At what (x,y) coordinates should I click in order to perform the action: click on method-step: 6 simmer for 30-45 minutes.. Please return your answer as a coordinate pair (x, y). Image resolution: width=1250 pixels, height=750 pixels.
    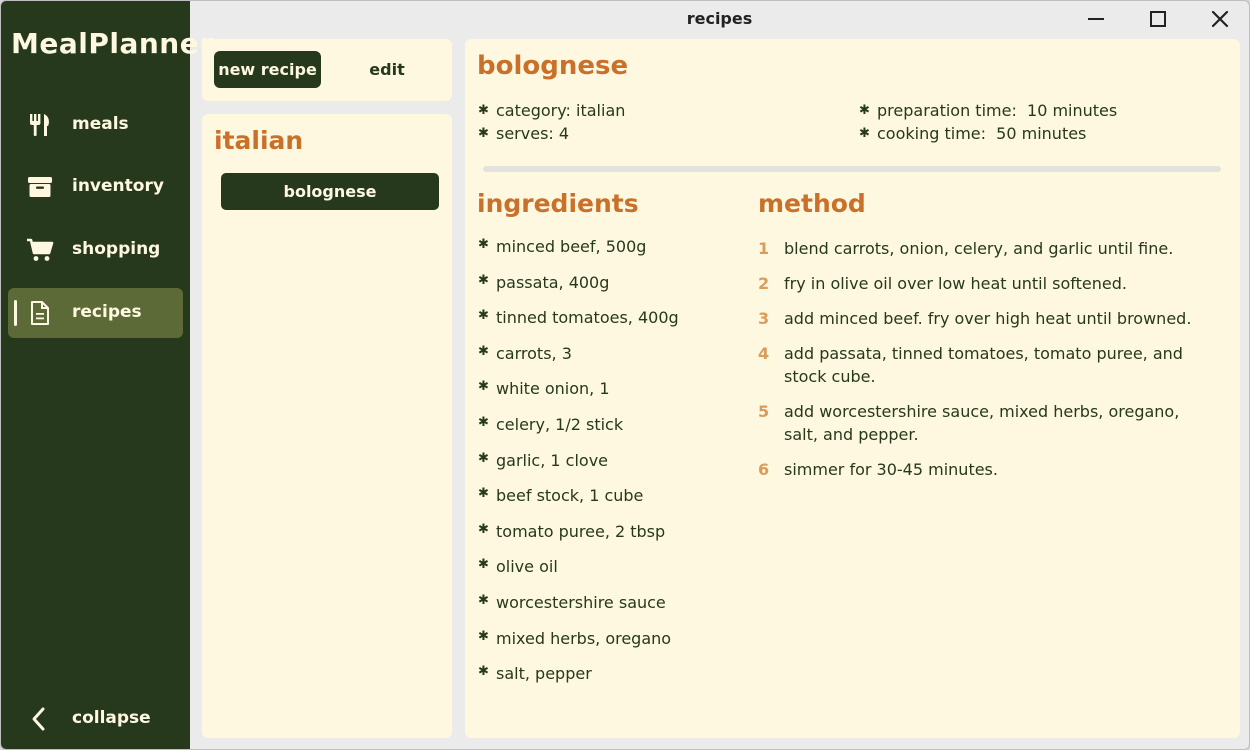
    Looking at the image, I should click on (988, 469).